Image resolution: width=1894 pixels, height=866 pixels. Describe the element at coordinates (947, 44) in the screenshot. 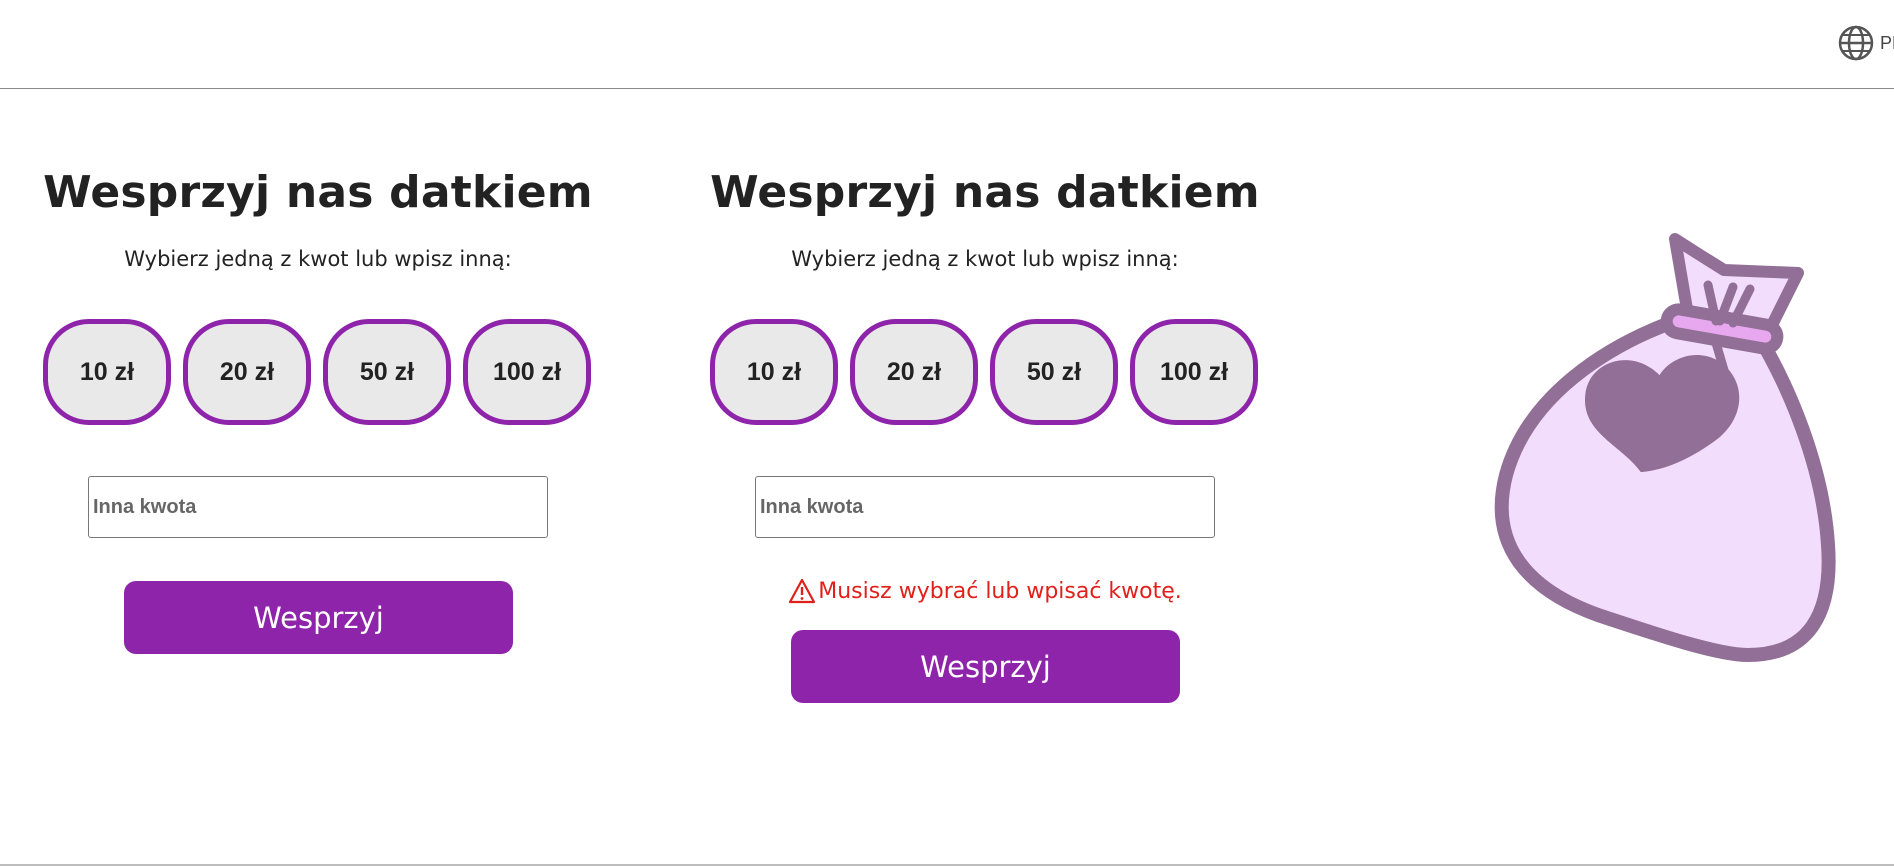

I see `top-bar: PL` at that location.